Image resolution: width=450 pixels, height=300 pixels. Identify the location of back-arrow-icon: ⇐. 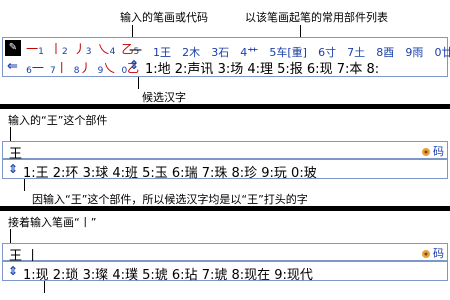
(12, 66).